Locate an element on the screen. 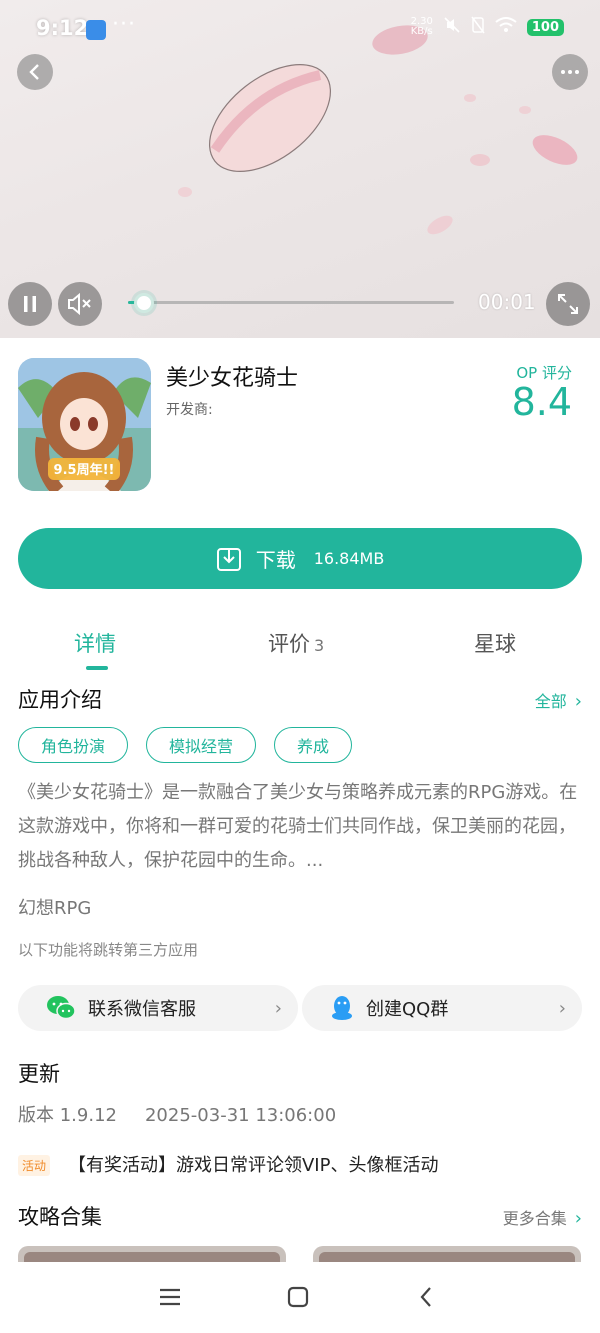  tag-chip: 模拟经营 is located at coordinates (201, 745).